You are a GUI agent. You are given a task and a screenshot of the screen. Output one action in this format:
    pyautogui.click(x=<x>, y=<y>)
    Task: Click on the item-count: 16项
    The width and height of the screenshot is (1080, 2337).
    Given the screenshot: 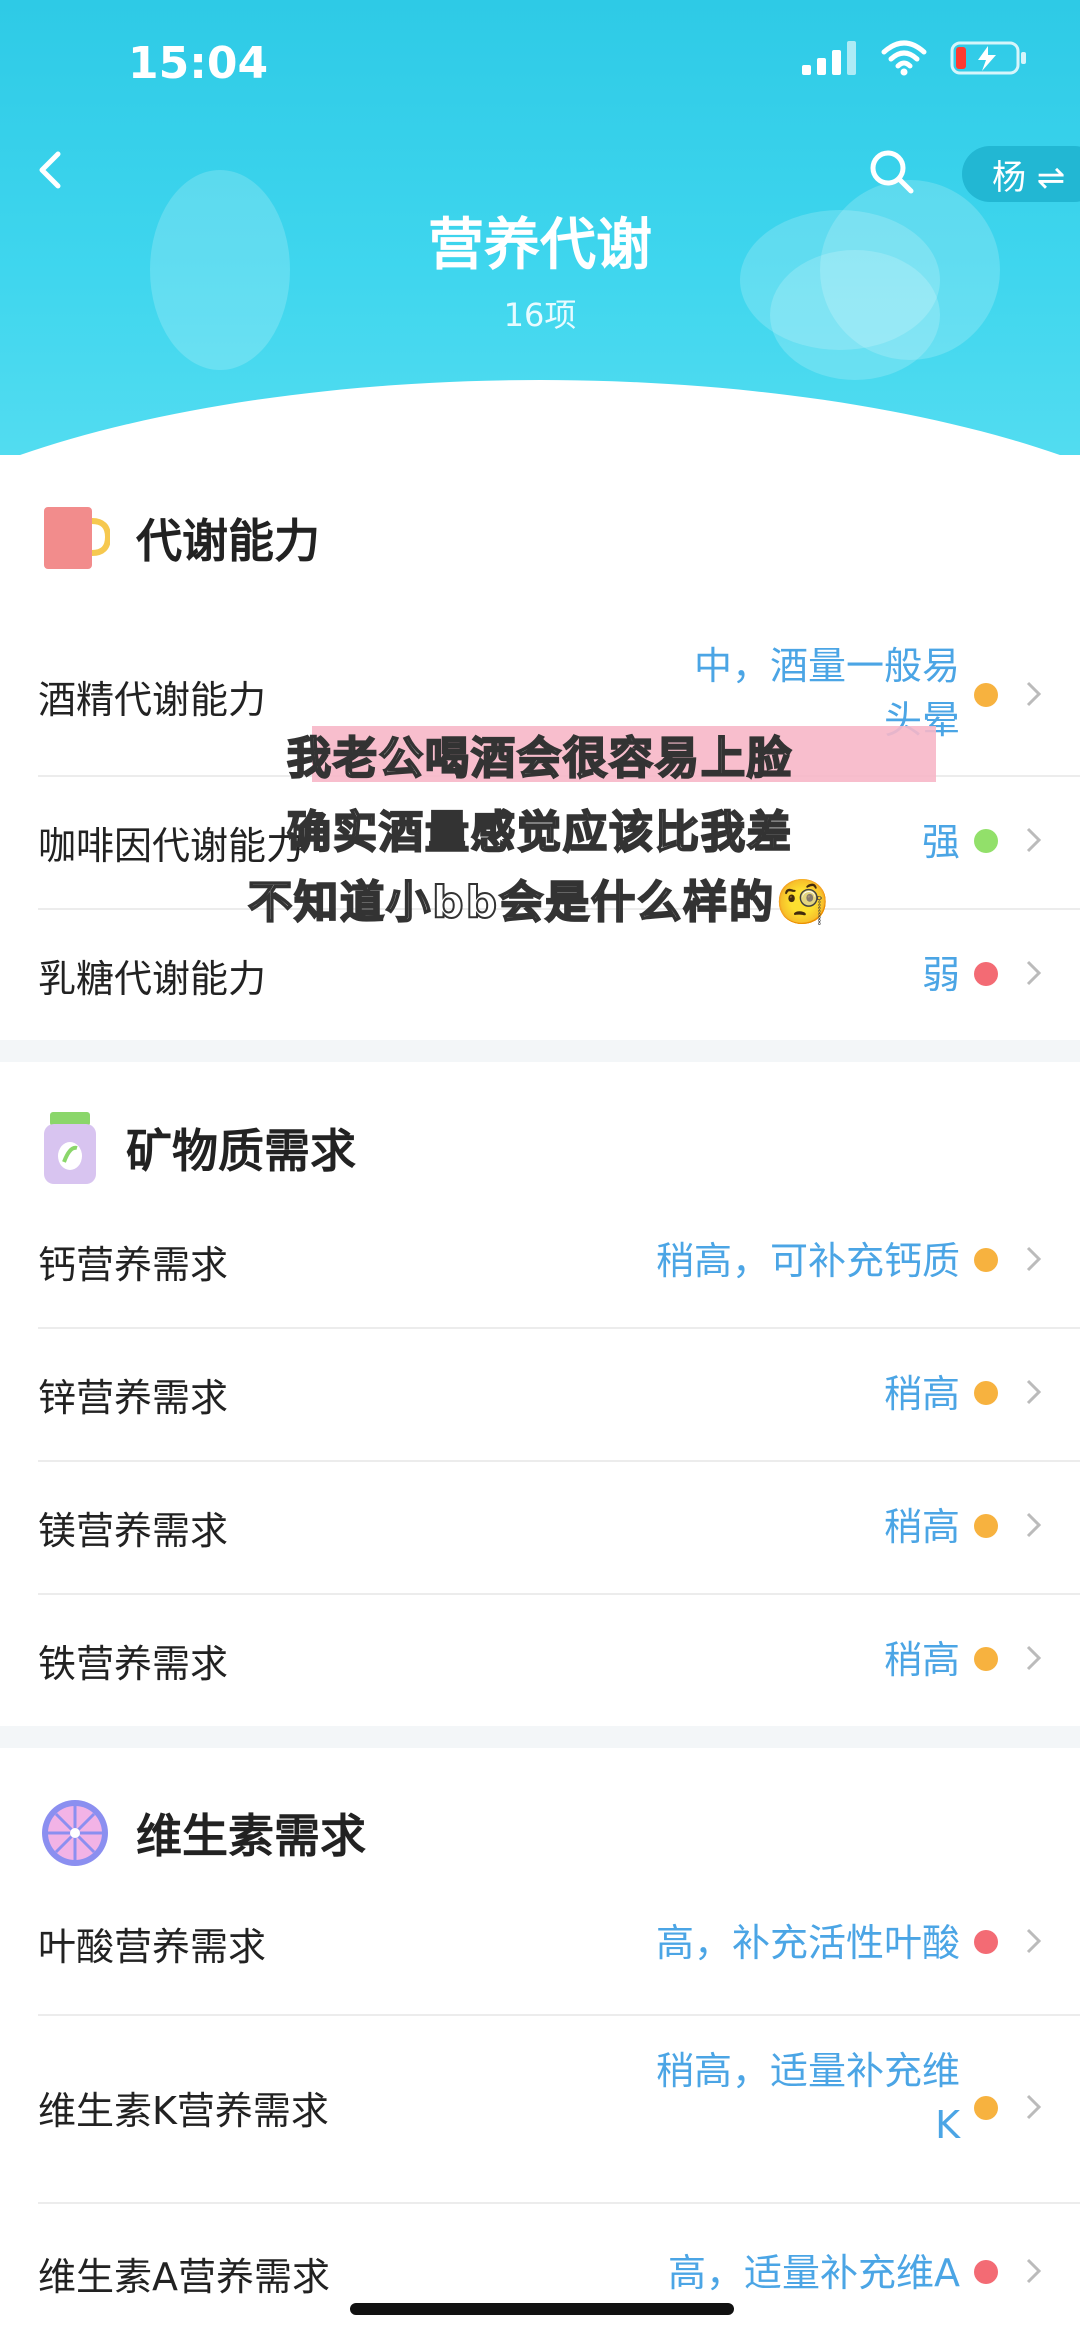 What is the action you would take?
    pyautogui.click(x=540, y=315)
    